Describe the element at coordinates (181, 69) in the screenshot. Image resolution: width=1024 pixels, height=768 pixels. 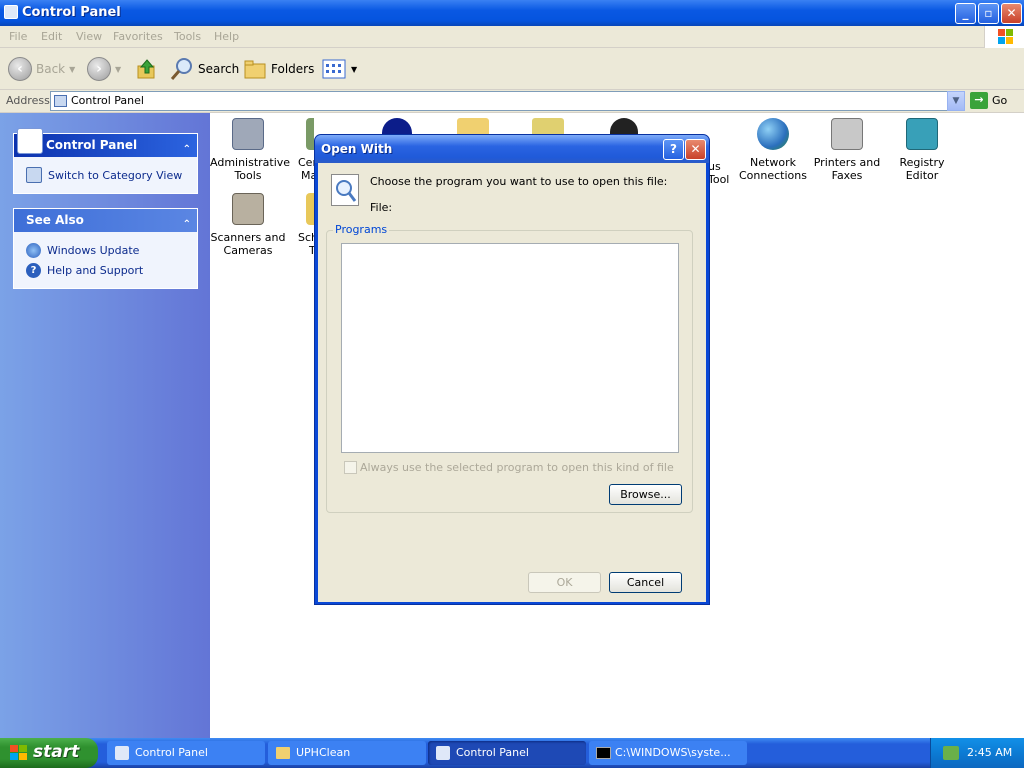
I see `search-icon` at that location.